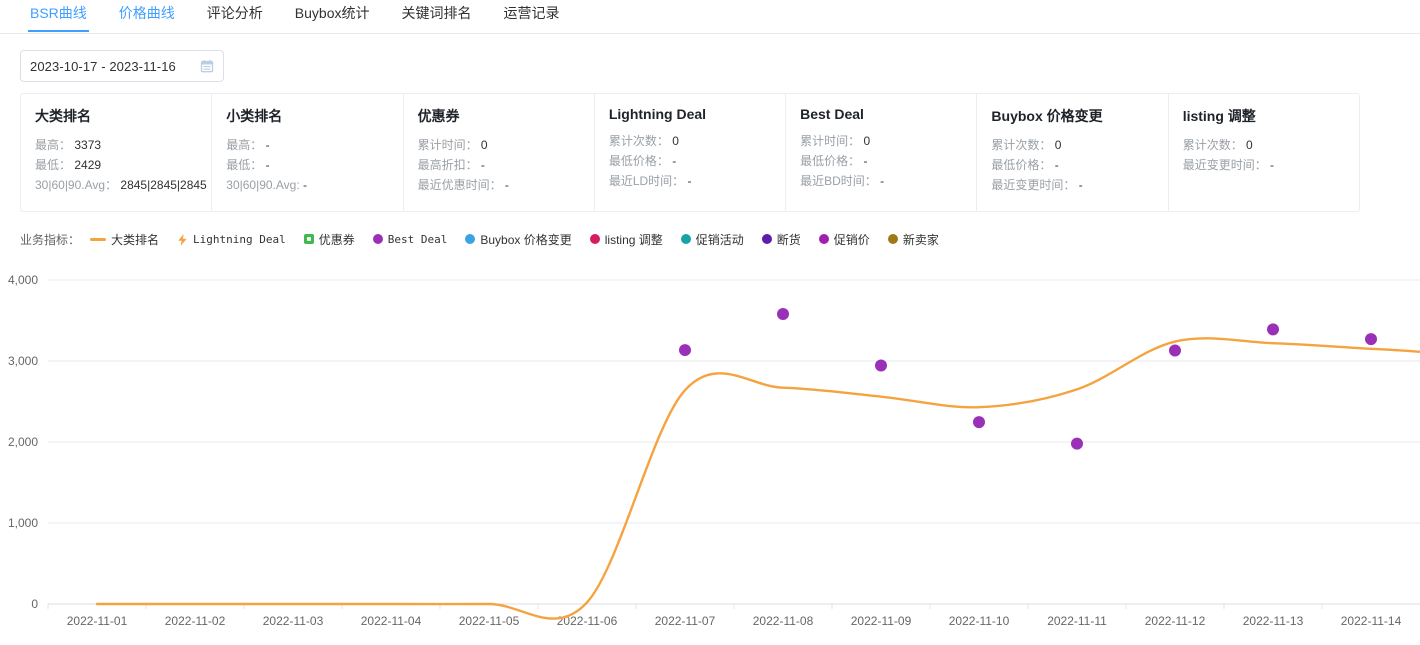 This screenshot has width=1420, height=645. I want to click on stat-row-label: 最近LD时间：, so click(646, 181).